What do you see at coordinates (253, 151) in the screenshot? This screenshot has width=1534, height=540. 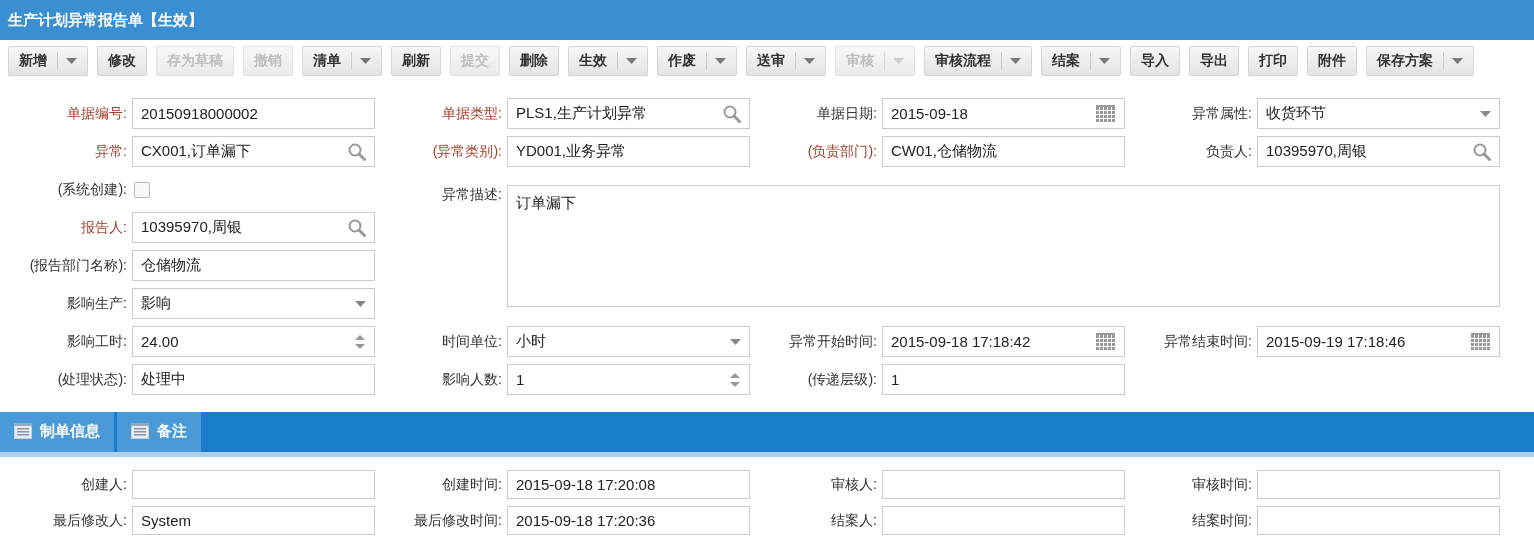 I see `lookup-field: CX001,订单漏下` at bounding box center [253, 151].